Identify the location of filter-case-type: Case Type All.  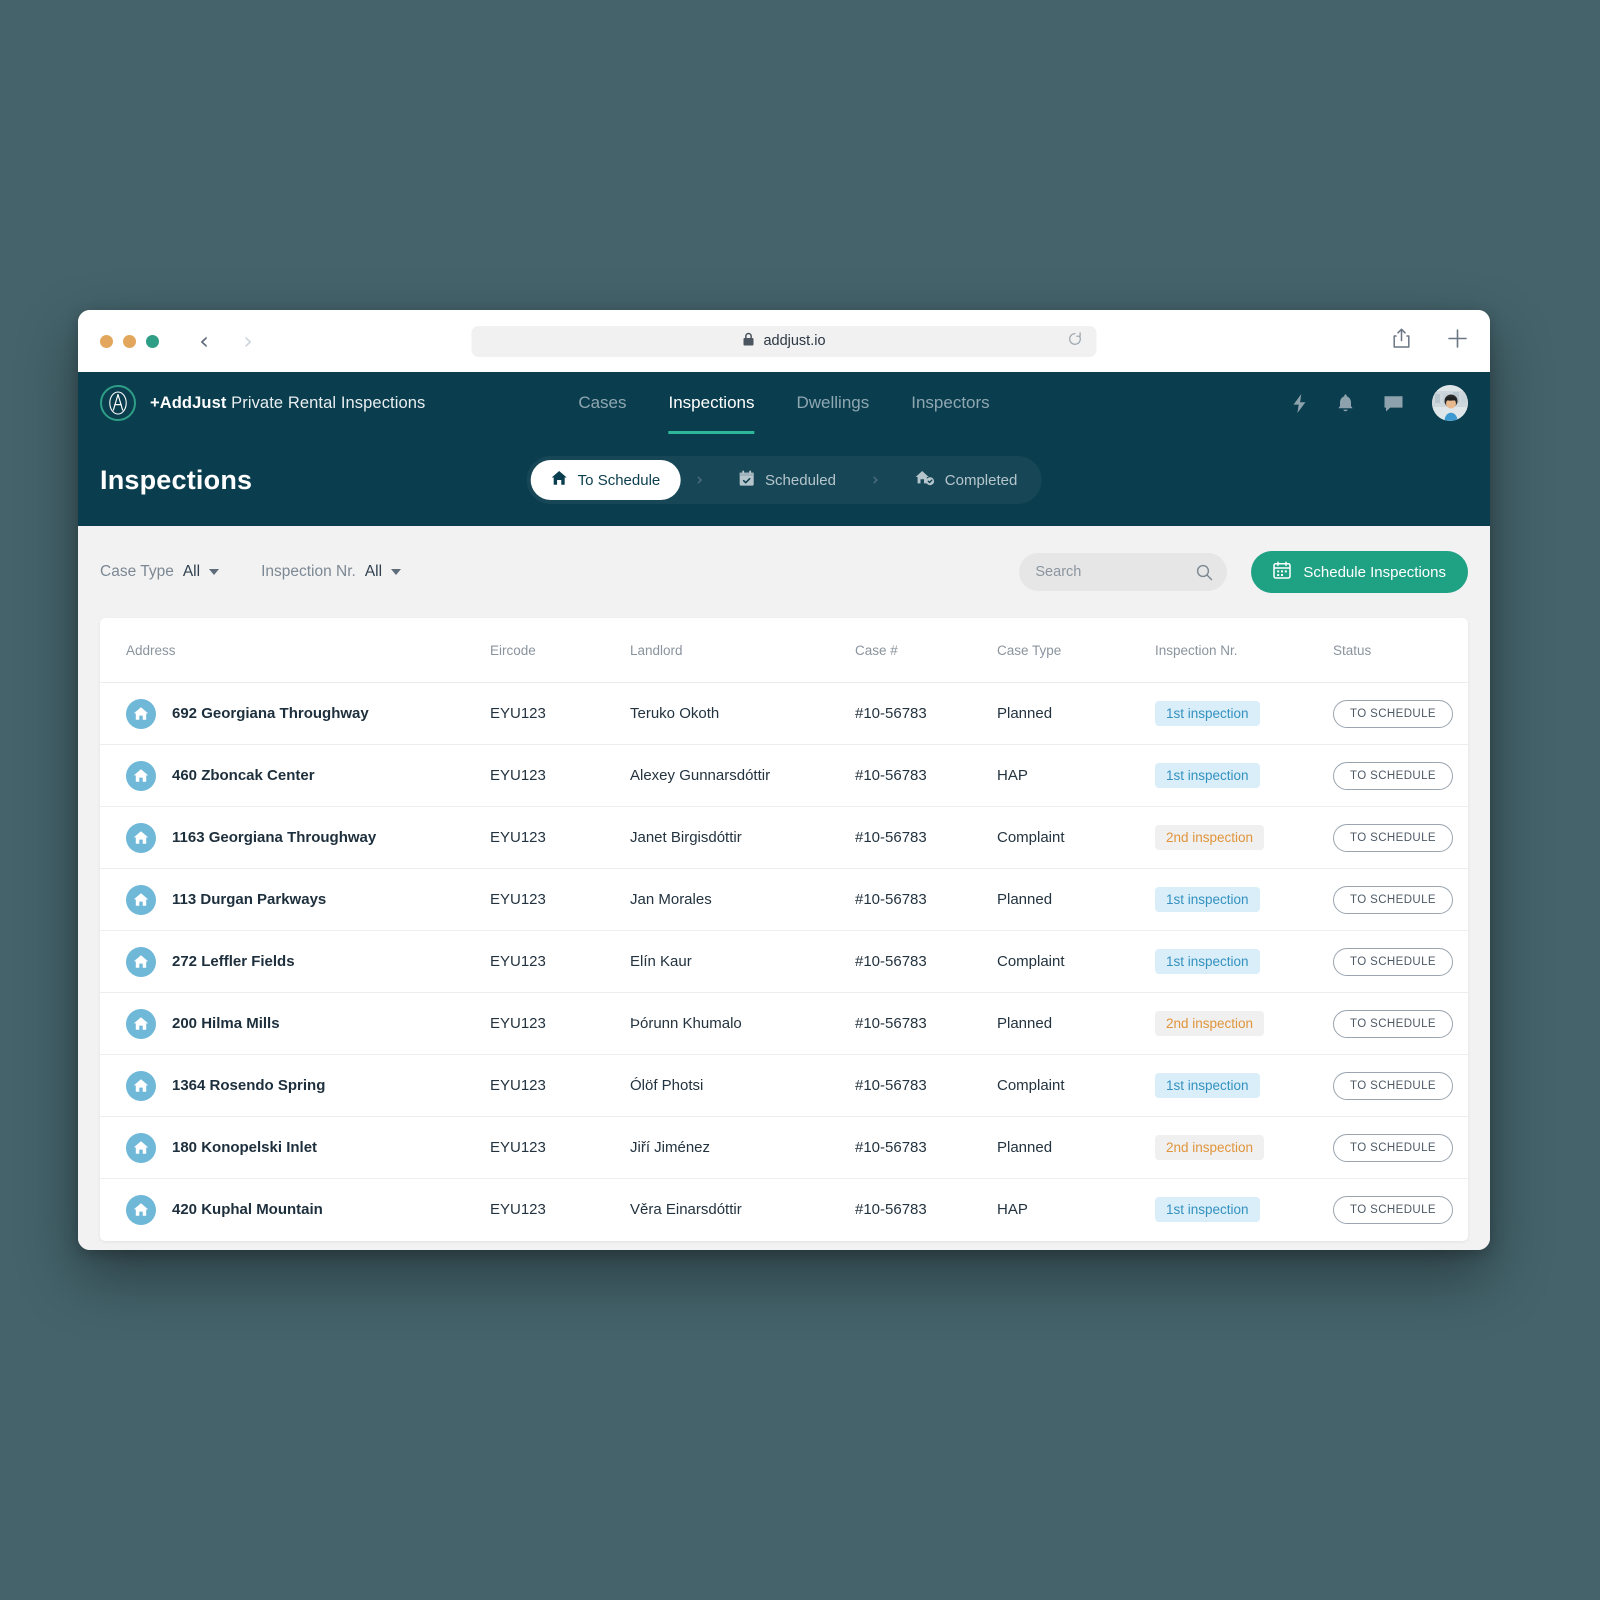
(160, 572).